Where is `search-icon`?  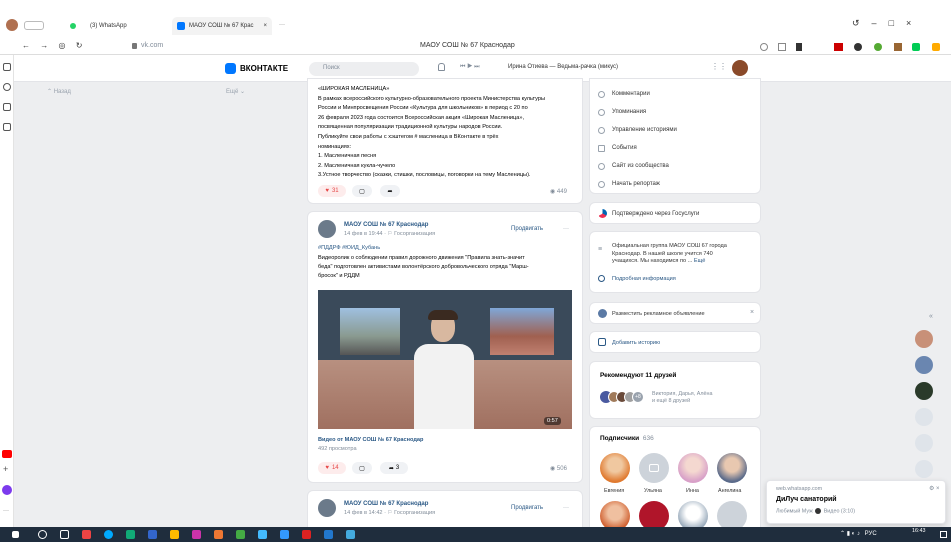 search-icon is located at coordinates (42, 534).